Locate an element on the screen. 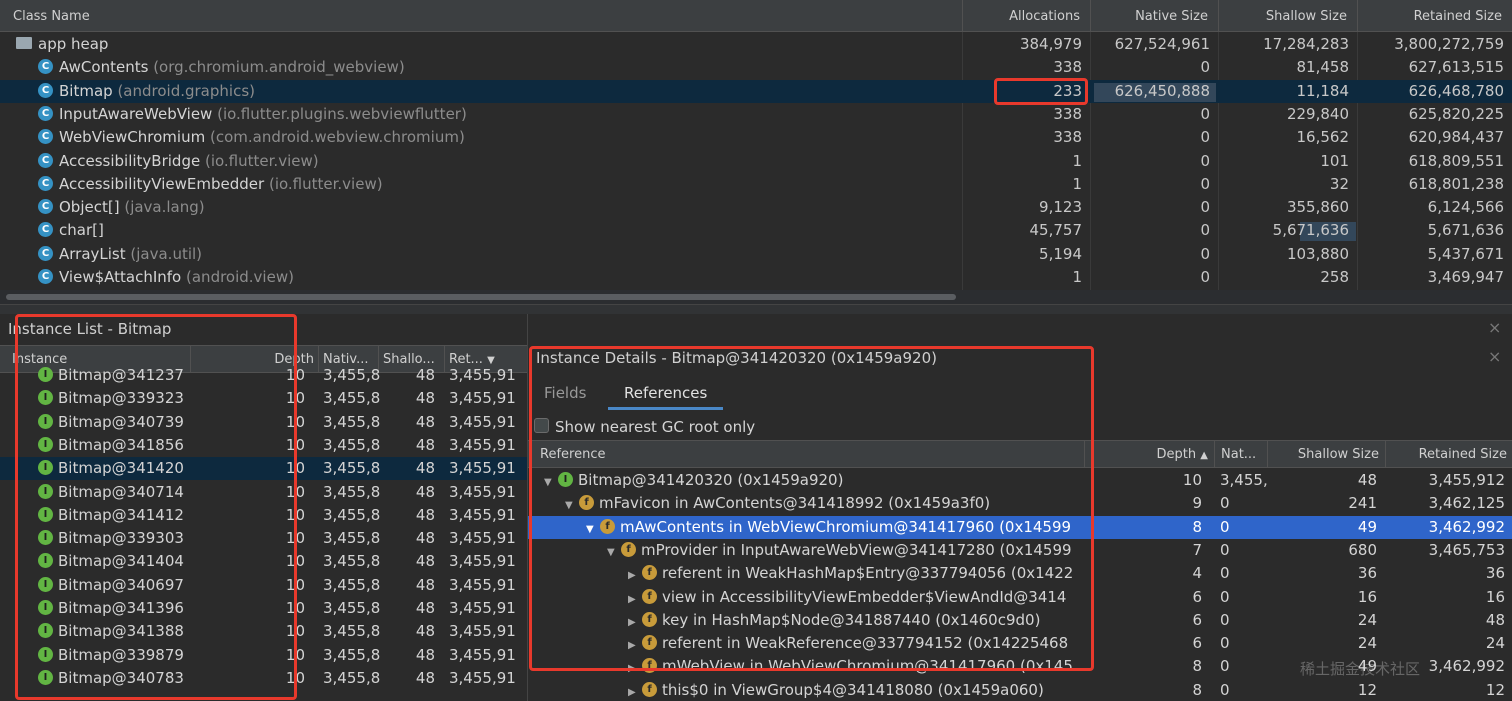 The height and width of the screenshot is (701, 1512). instance-row: I Bitmap@340714 10 3,455,8 48 3,455,91 is located at coordinates (263, 492).